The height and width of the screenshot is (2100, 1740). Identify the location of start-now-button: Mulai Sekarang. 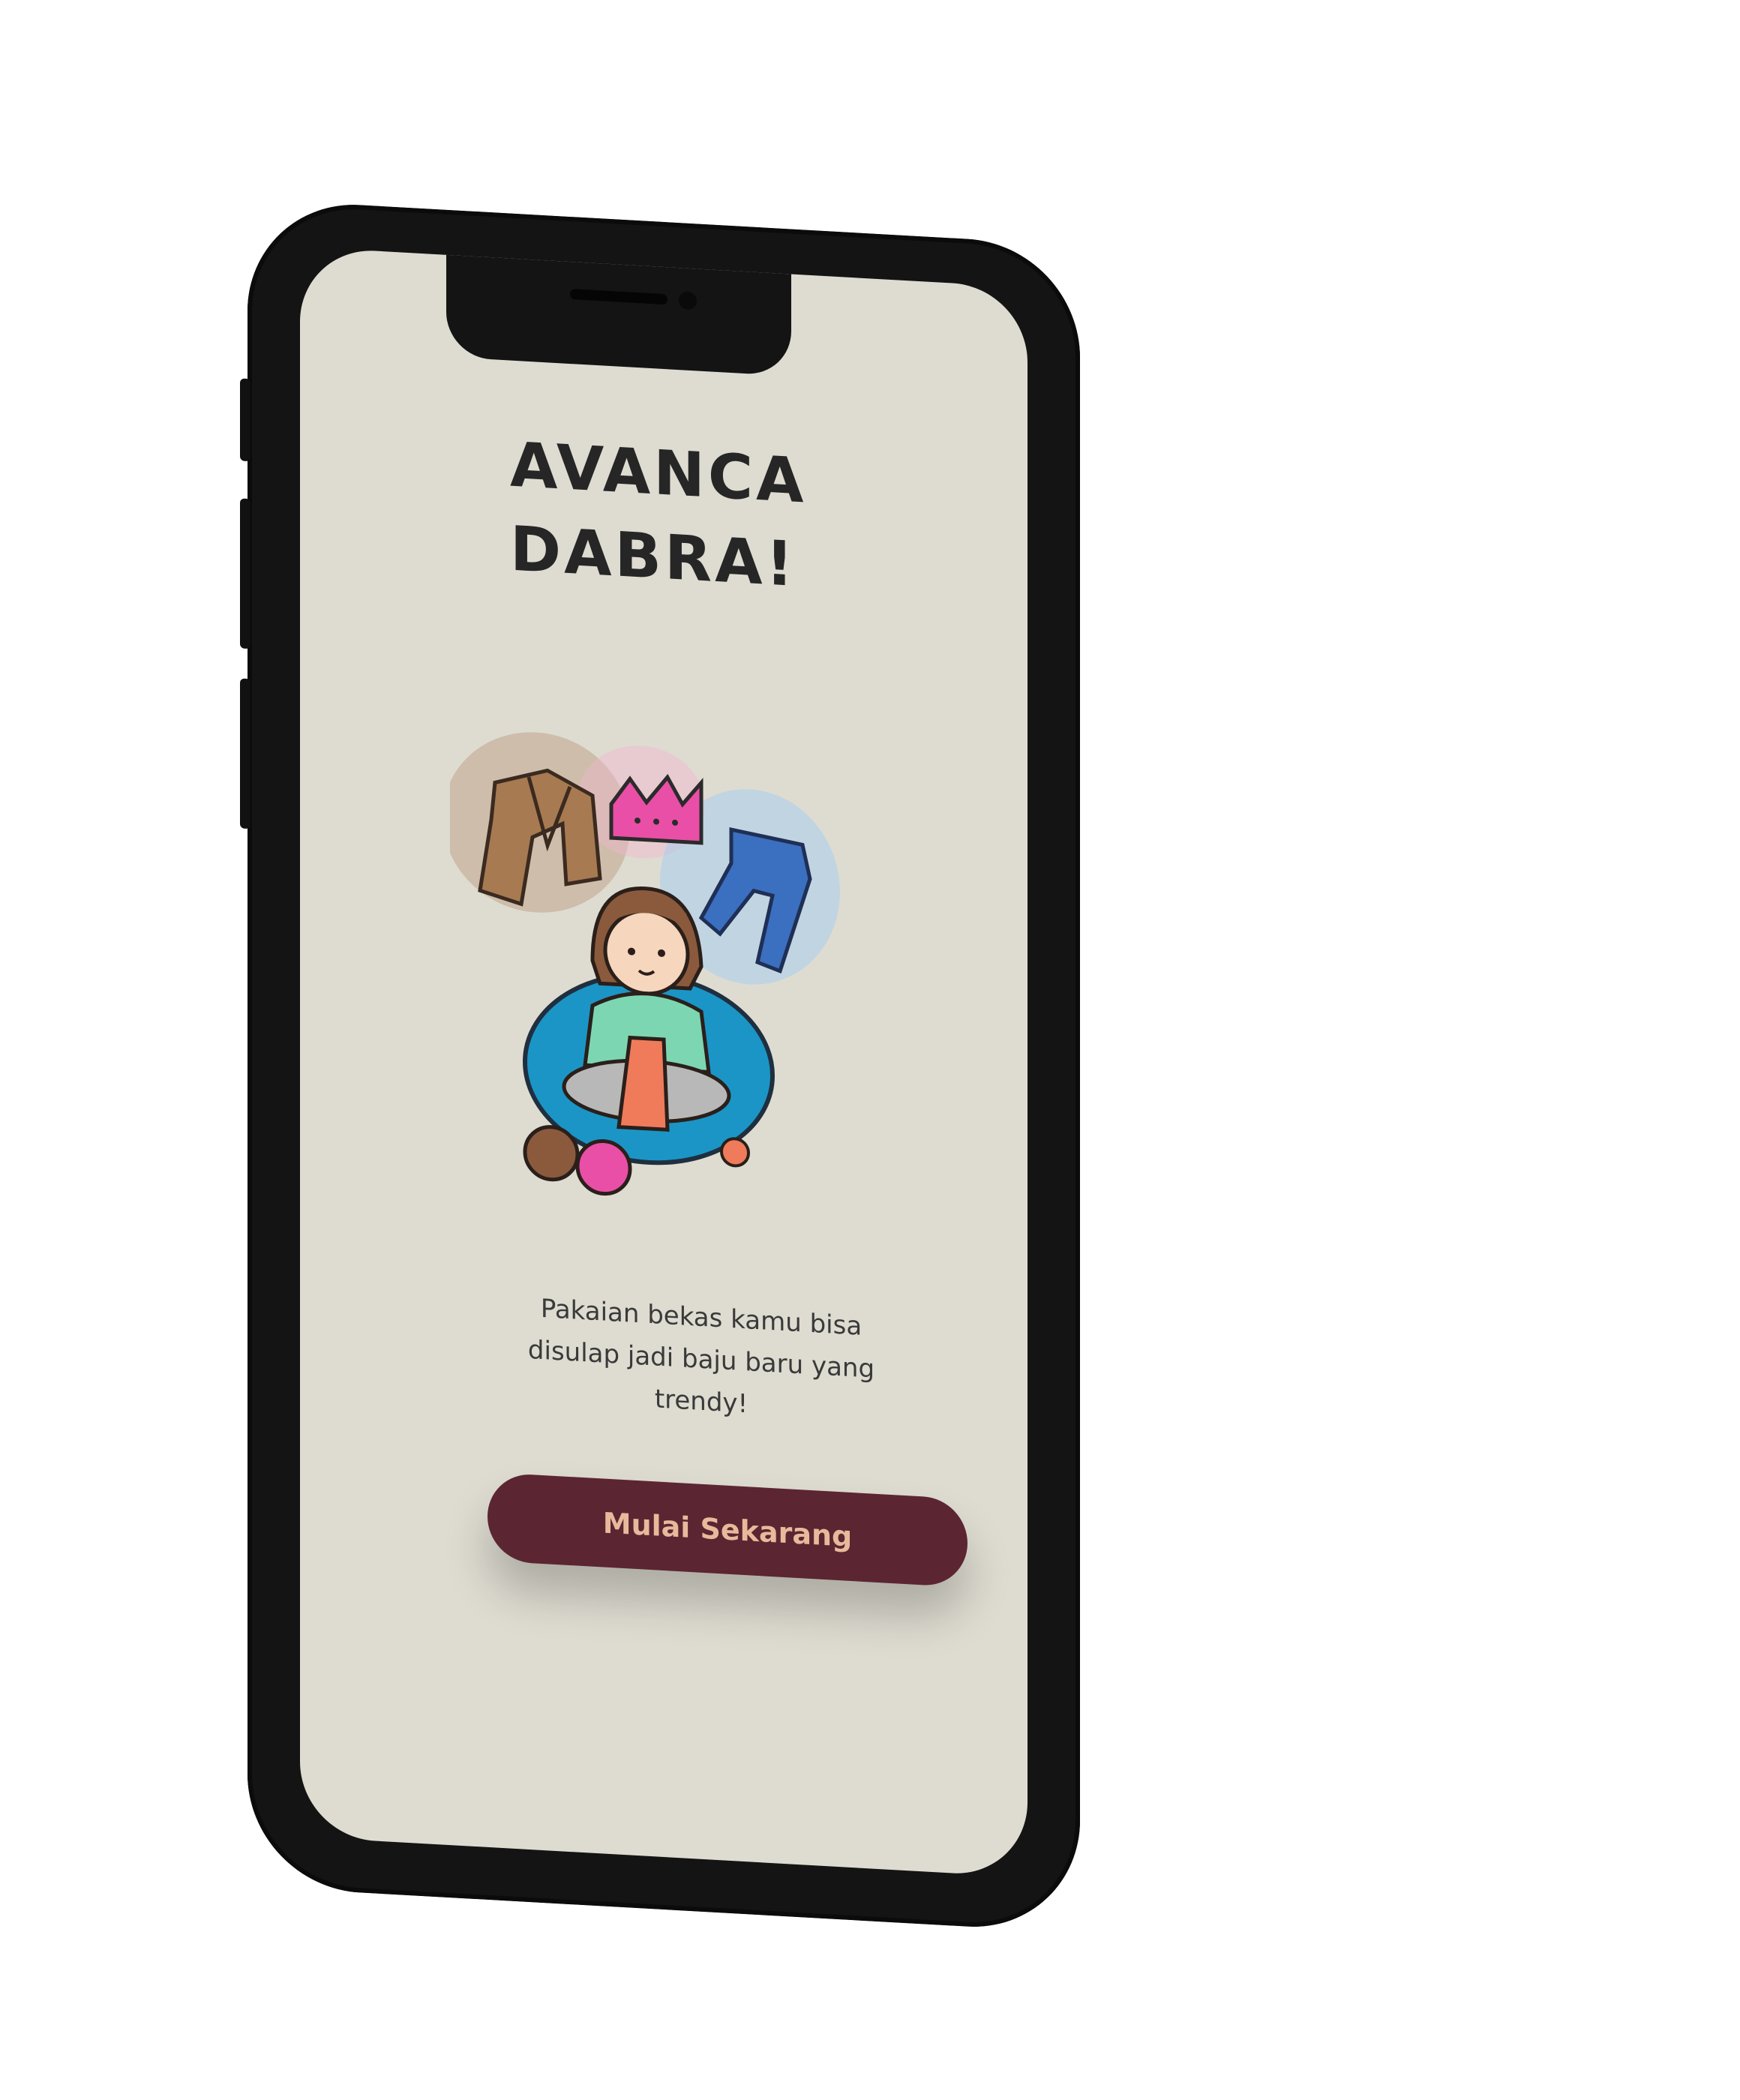
(728, 1530).